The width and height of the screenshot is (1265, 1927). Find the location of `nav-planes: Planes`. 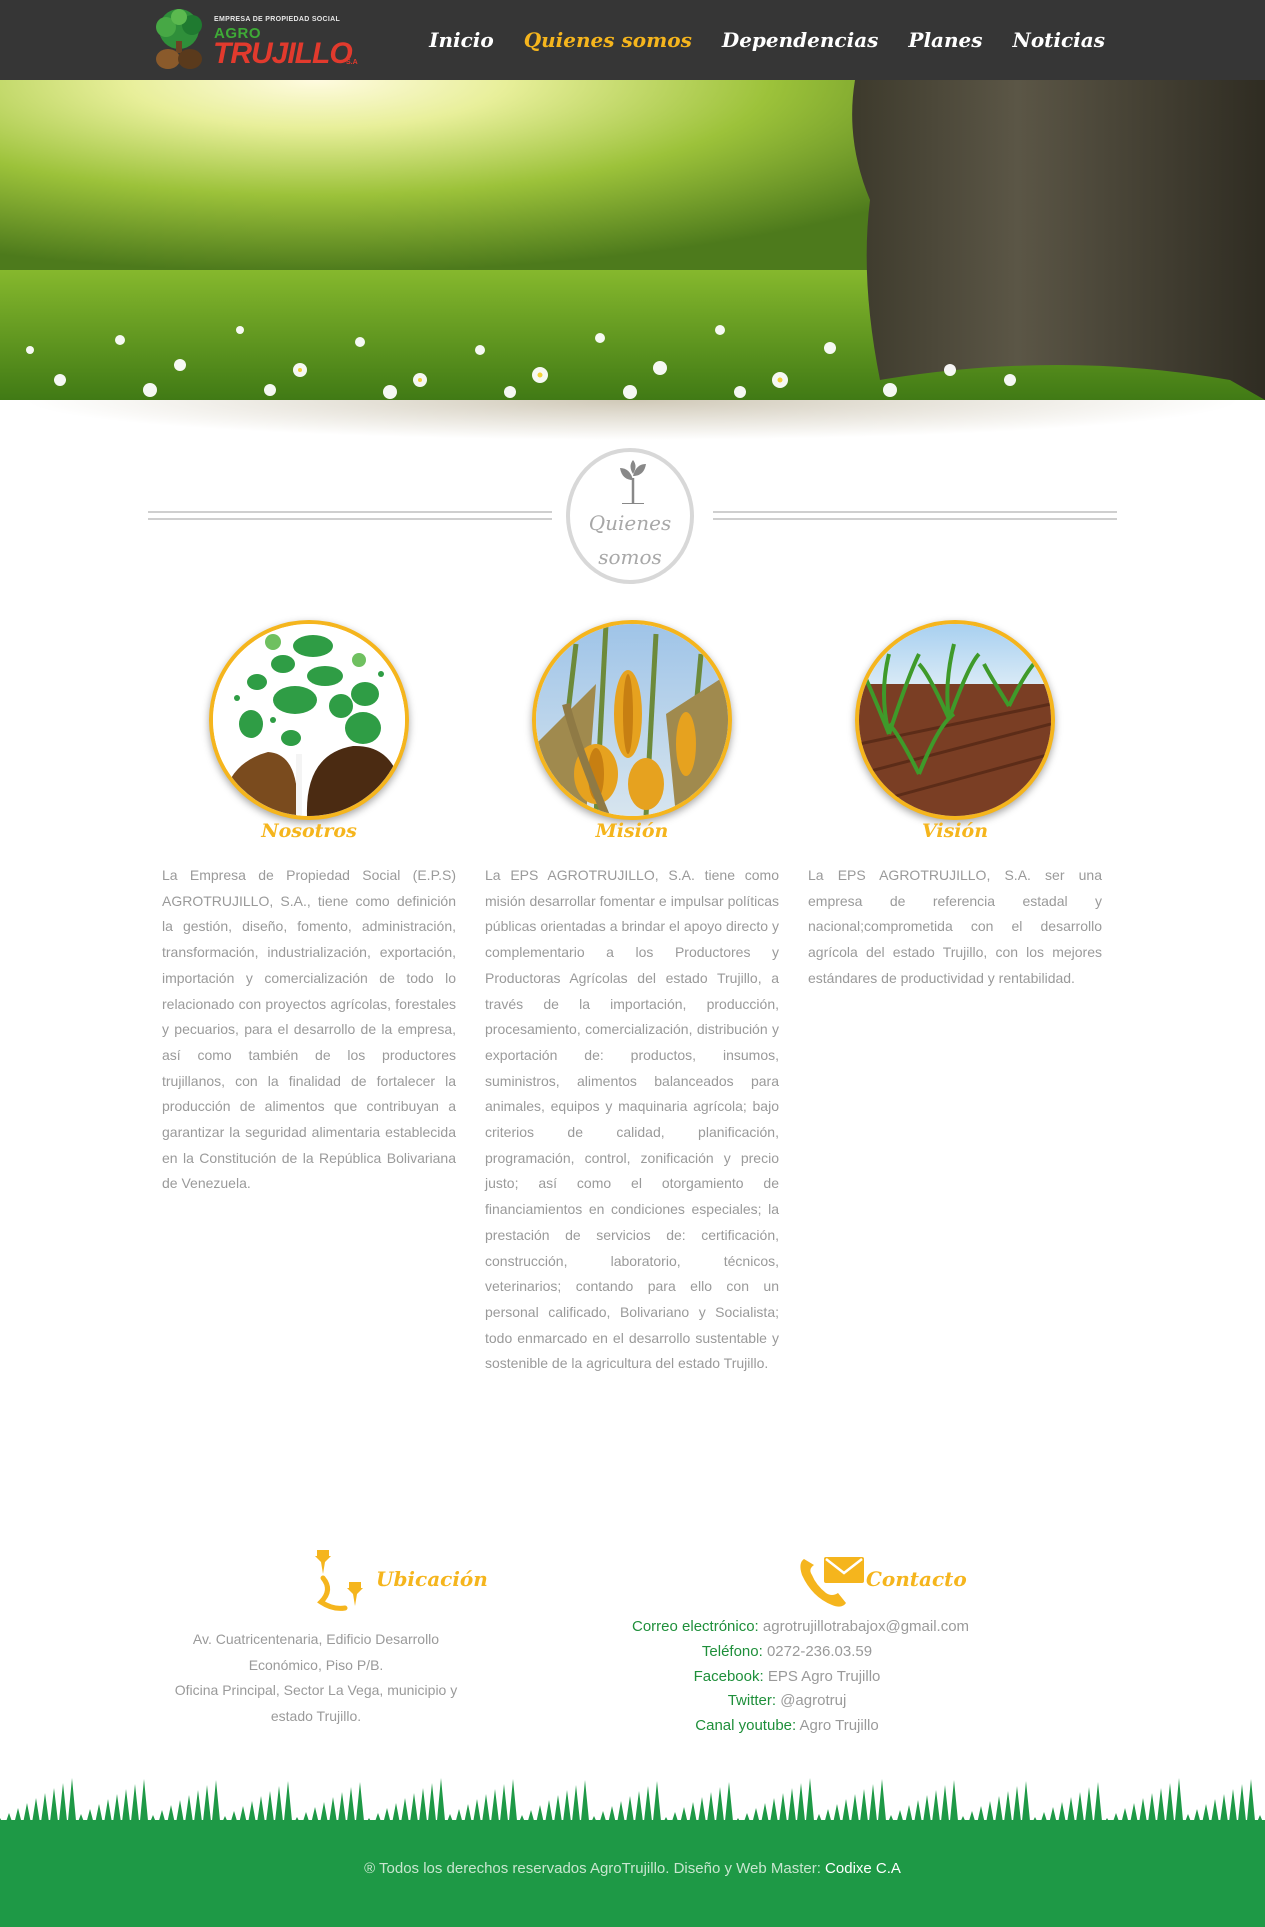

nav-planes: Planes is located at coordinates (945, 40).